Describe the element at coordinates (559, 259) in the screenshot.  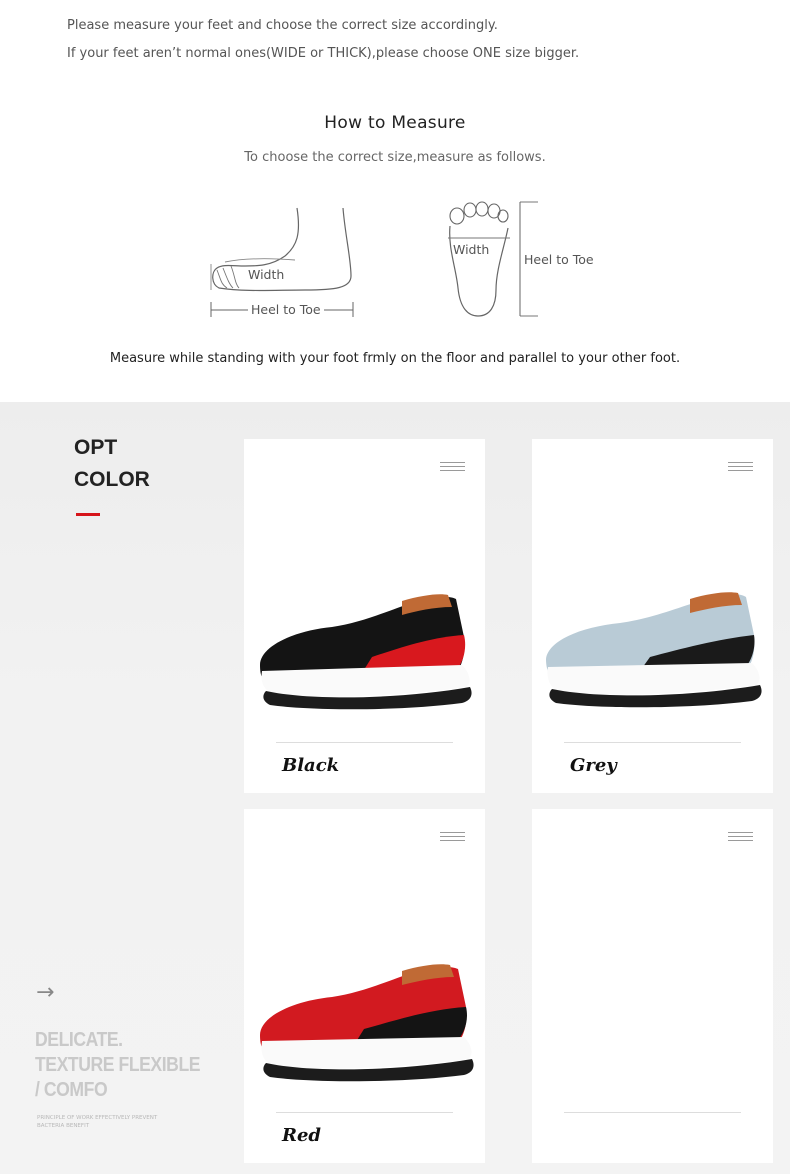
I see `top-length-label: Heel to Toe` at that location.